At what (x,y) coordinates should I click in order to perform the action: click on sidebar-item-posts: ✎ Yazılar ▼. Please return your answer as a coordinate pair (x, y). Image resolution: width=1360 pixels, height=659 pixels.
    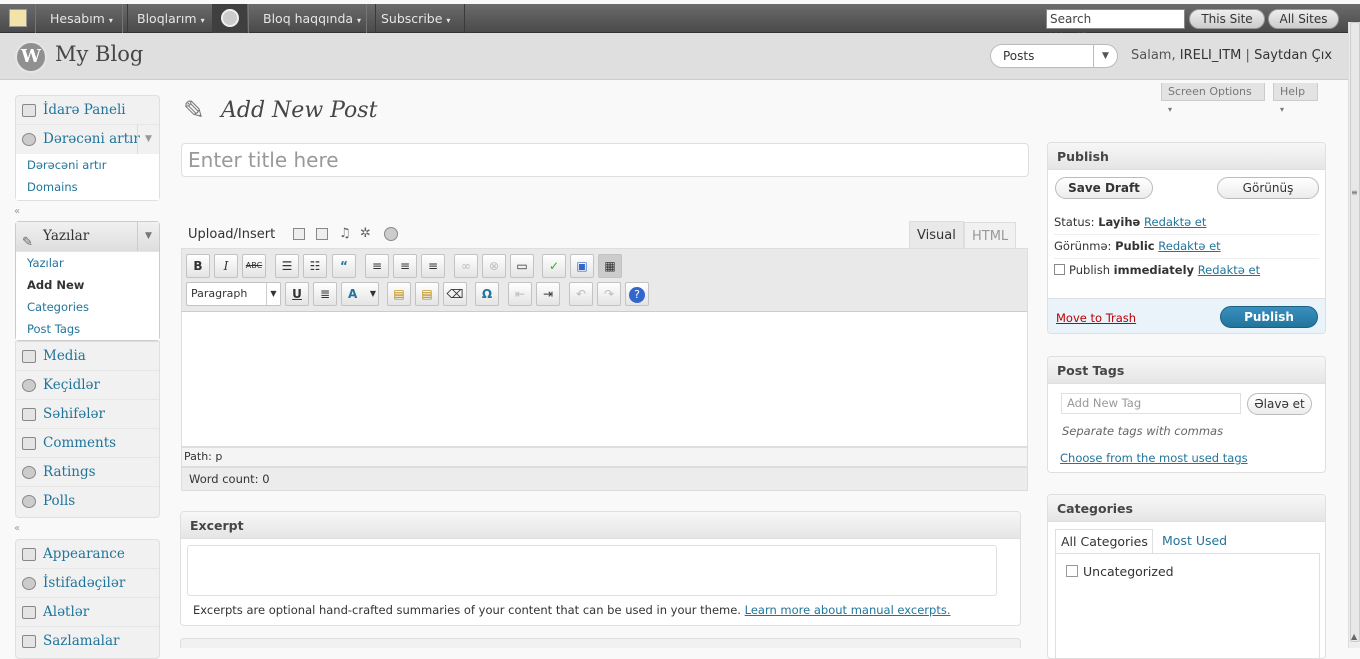
    Looking at the image, I should click on (87, 237).